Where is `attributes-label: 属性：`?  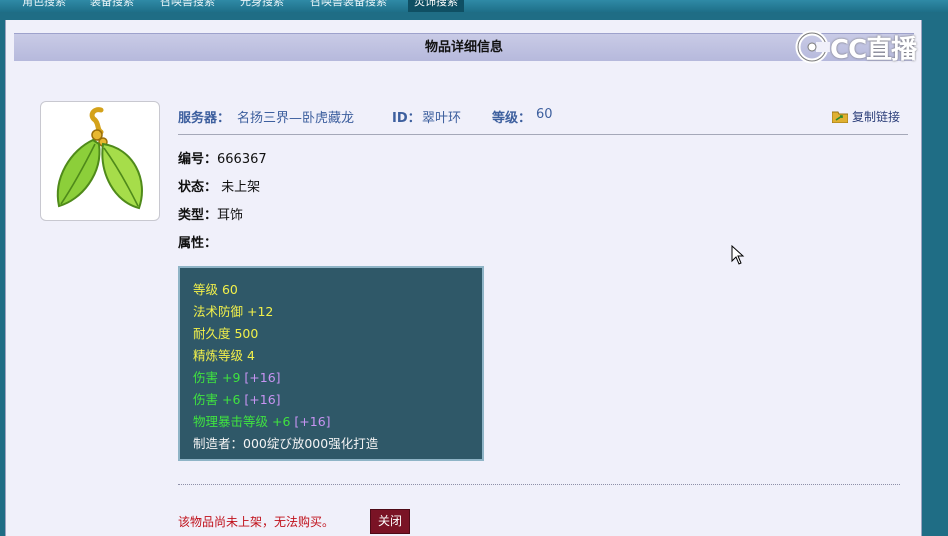
attributes-label: 属性： is located at coordinates (198, 243).